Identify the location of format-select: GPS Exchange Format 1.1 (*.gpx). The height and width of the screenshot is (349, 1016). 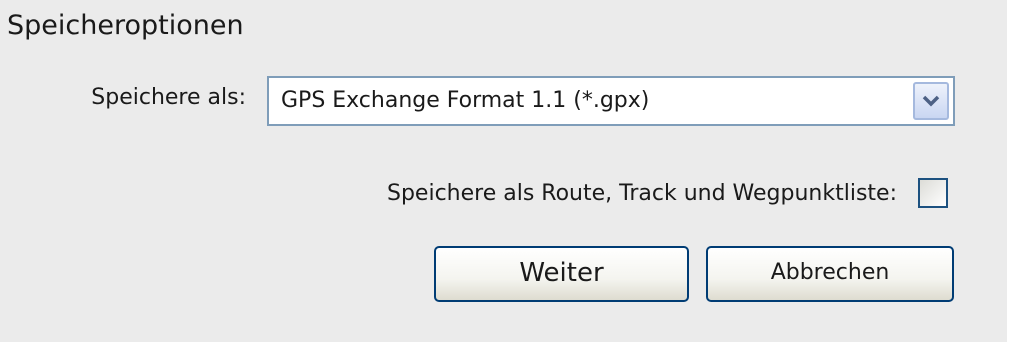
(611, 101).